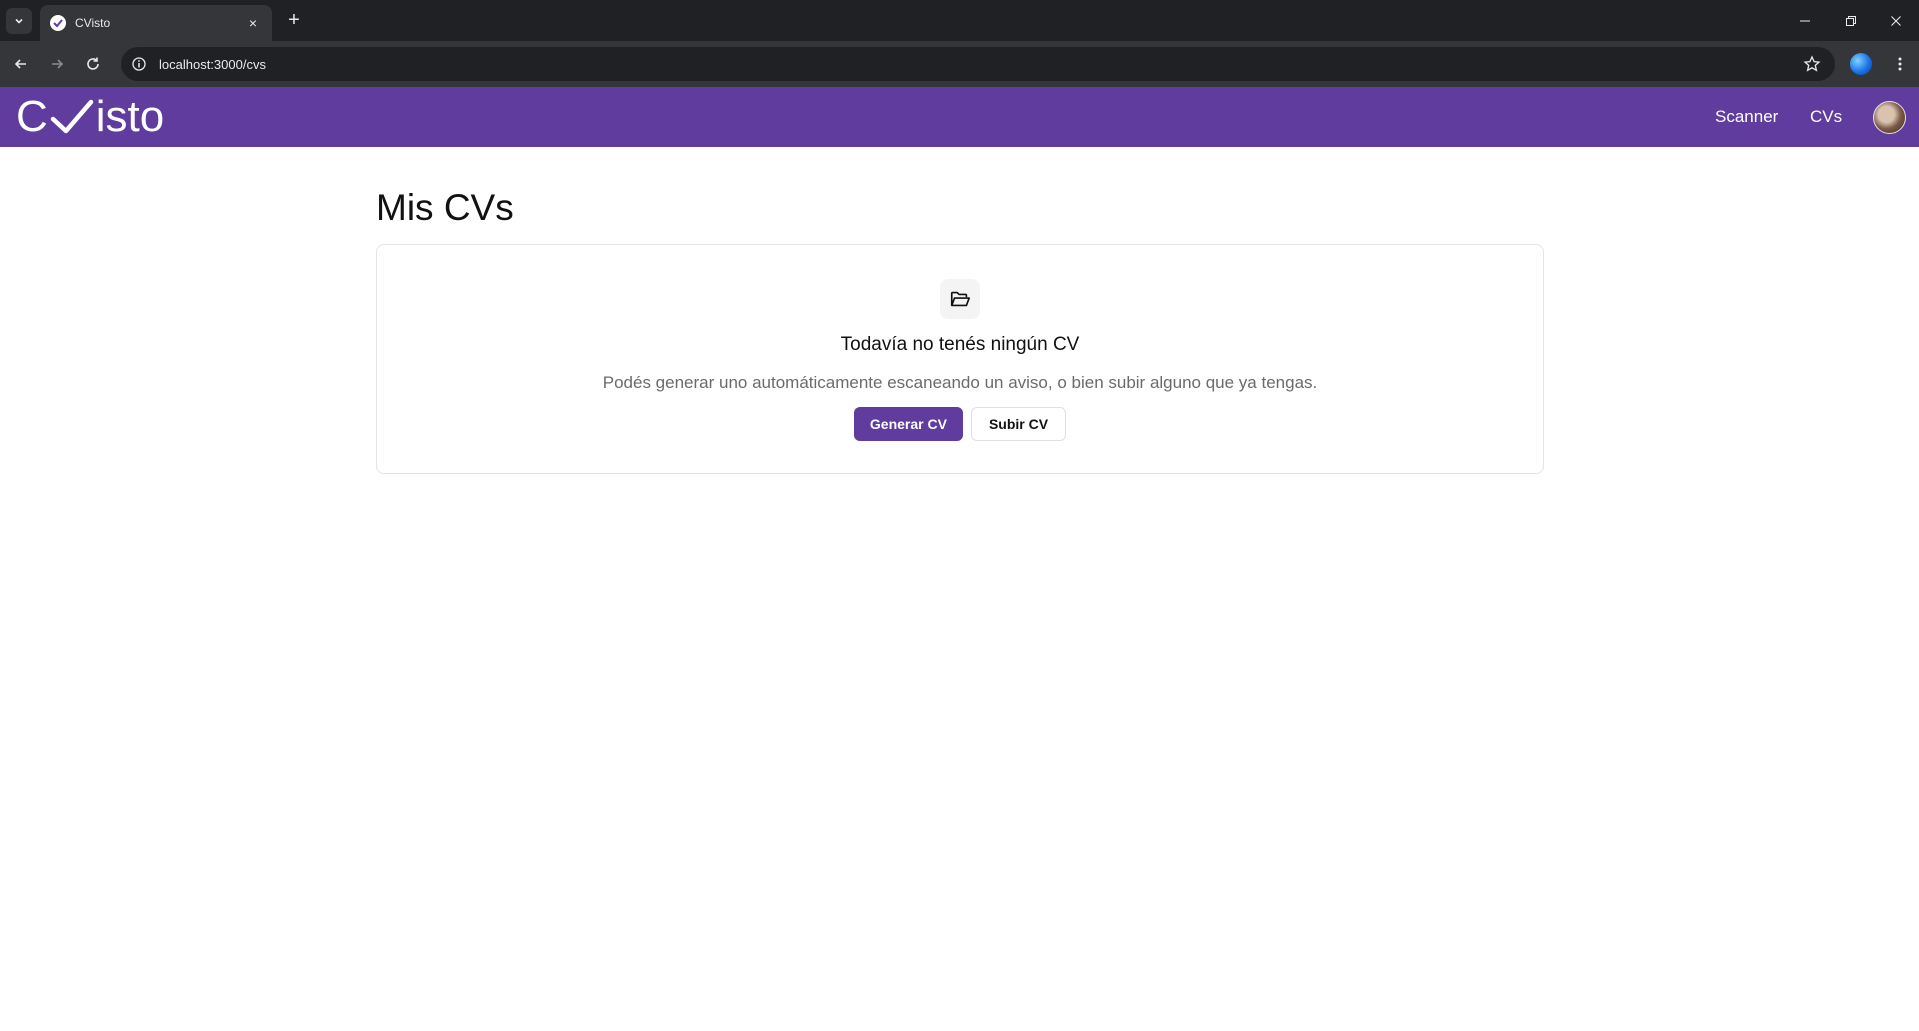 The width and height of the screenshot is (1919, 1031). I want to click on url-text: localhost:3000/cvs, so click(212, 64).